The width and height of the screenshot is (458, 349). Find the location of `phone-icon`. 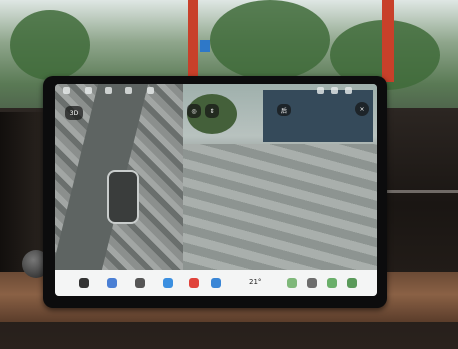

phone-icon is located at coordinates (216, 283).